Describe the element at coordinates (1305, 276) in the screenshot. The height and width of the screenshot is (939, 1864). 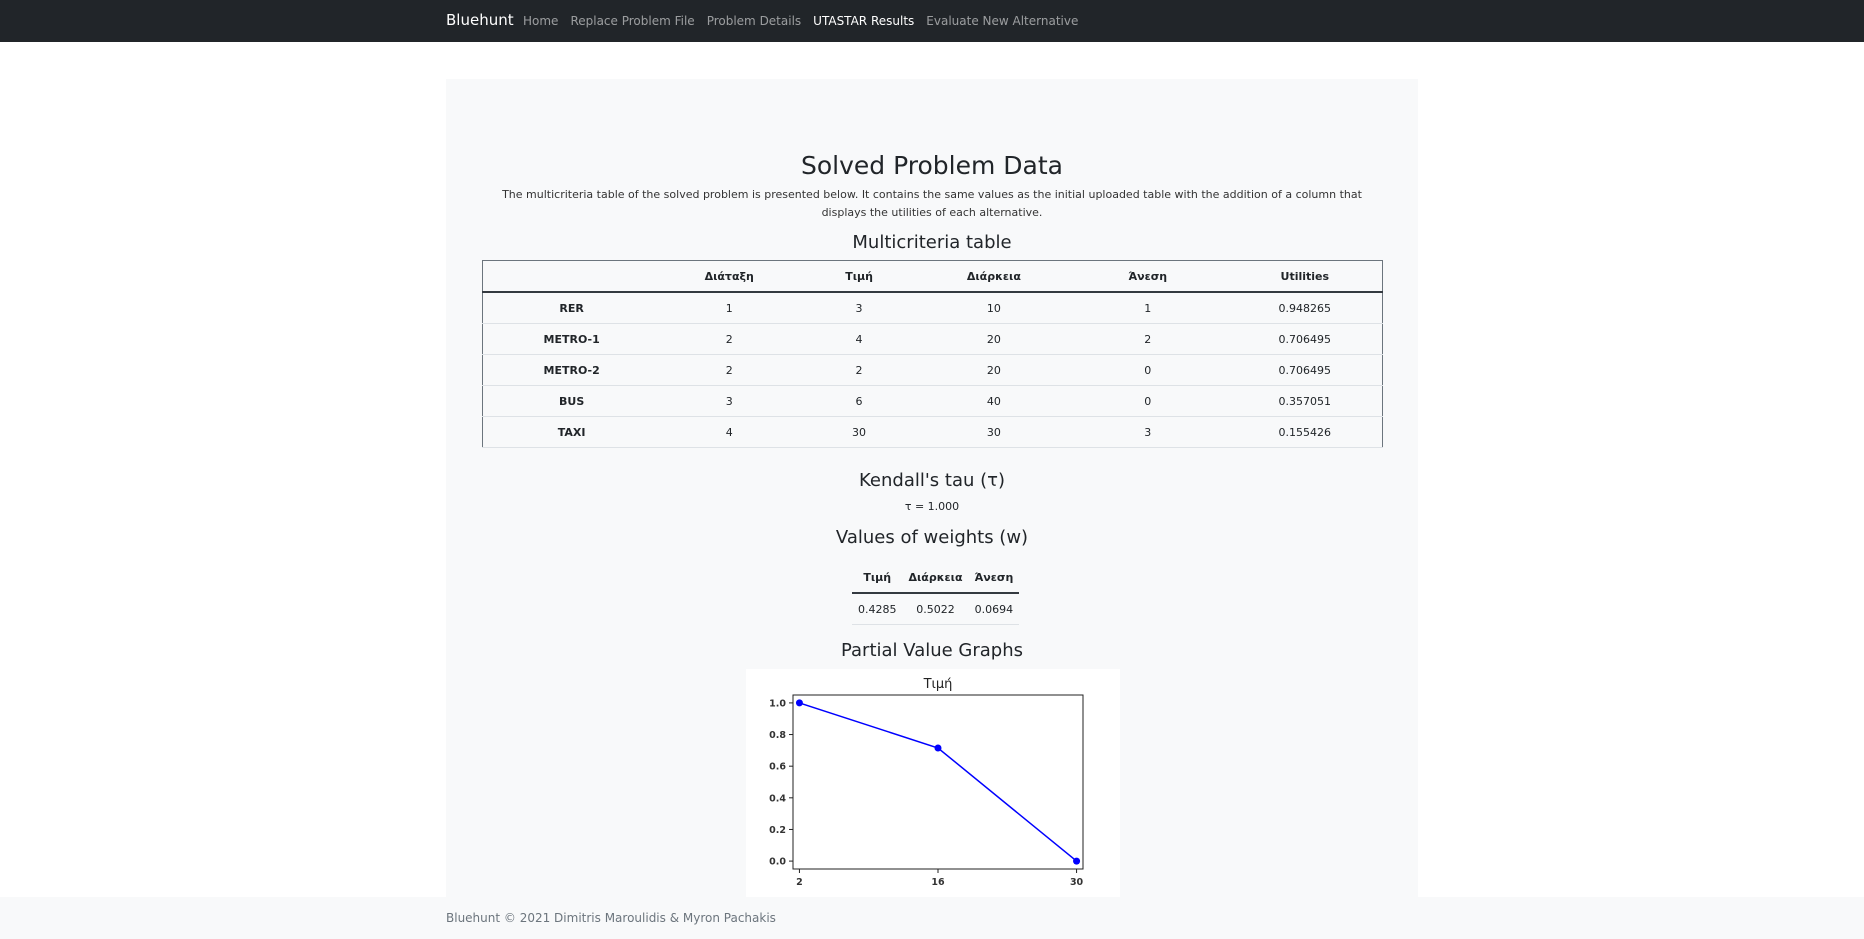
I see `column-header: Utilities` at that location.